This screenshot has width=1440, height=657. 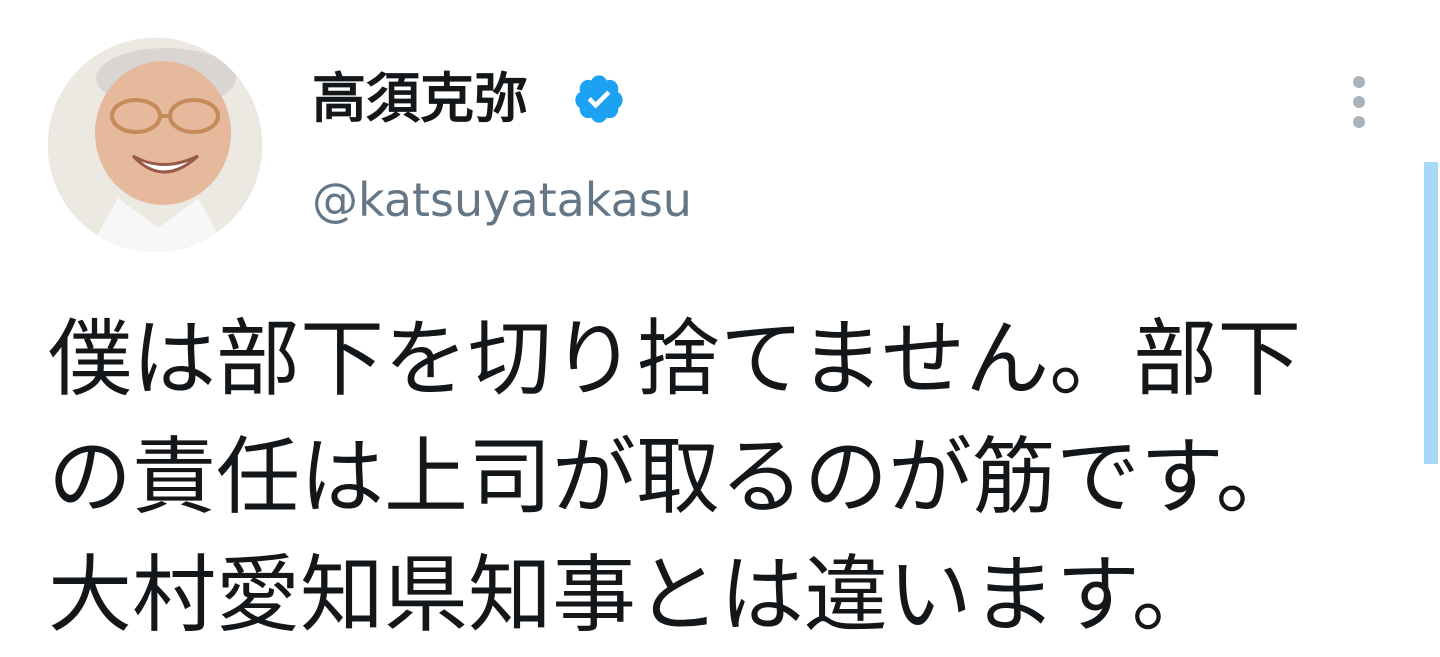 I want to click on avatar-photo, so click(x=155, y=145).